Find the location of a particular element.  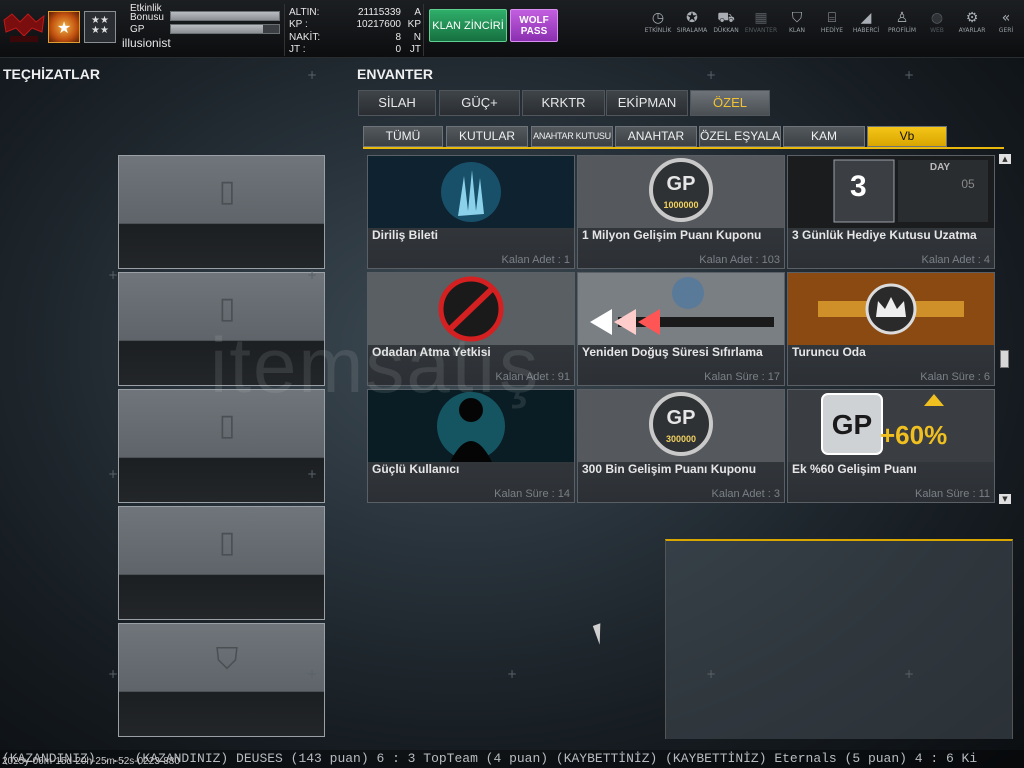

nav-gear: ⚙ AYARLAR is located at coordinates (972, 25).